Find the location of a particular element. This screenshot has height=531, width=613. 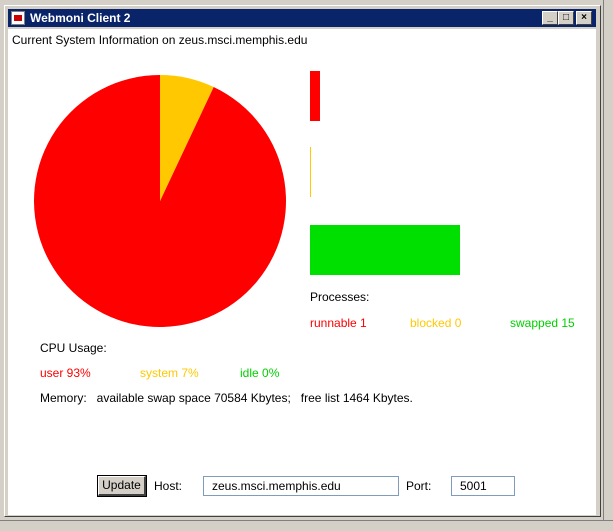

process-bar-blocked is located at coordinates (310, 172).